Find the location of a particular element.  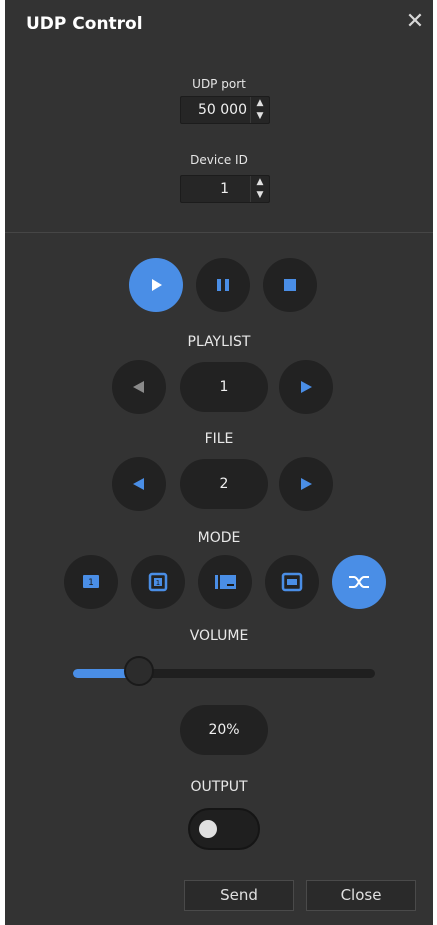

udp-port-stepper: ▲ ▼ is located at coordinates (259, 110).